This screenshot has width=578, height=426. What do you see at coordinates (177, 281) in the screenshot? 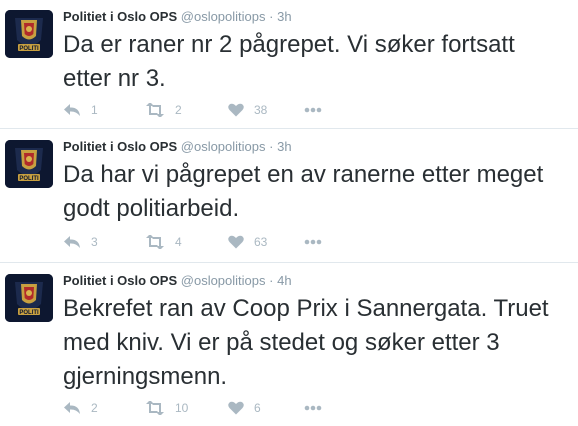
I see `tweet-header: Politiet i Oslo OPS @oslopolitiops · 4h` at bounding box center [177, 281].